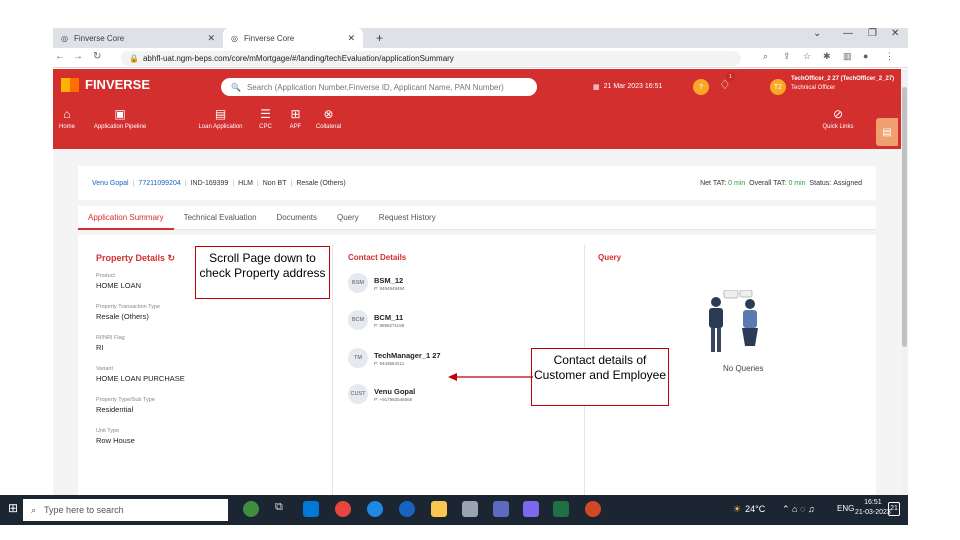  Describe the element at coordinates (787, 56) in the screenshot. I see `share-icon: ⇪` at that location.